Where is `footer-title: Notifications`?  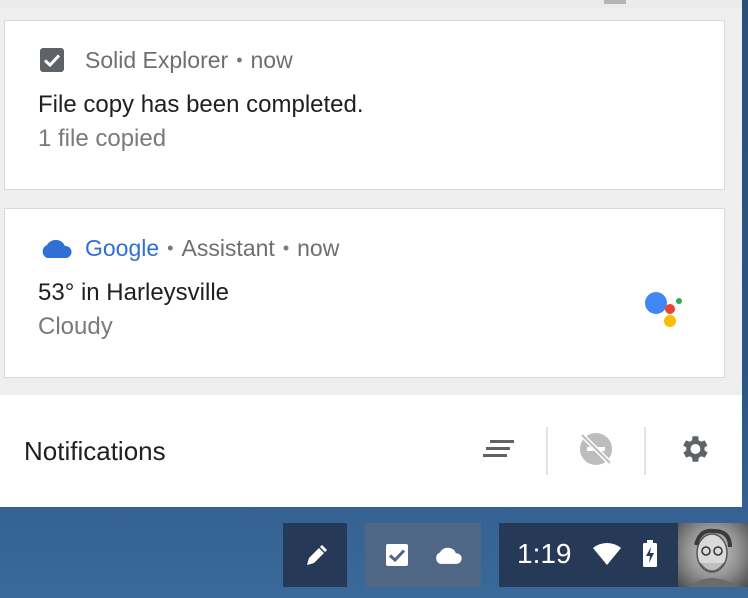 footer-title: Notifications is located at coordinates (95, 451).